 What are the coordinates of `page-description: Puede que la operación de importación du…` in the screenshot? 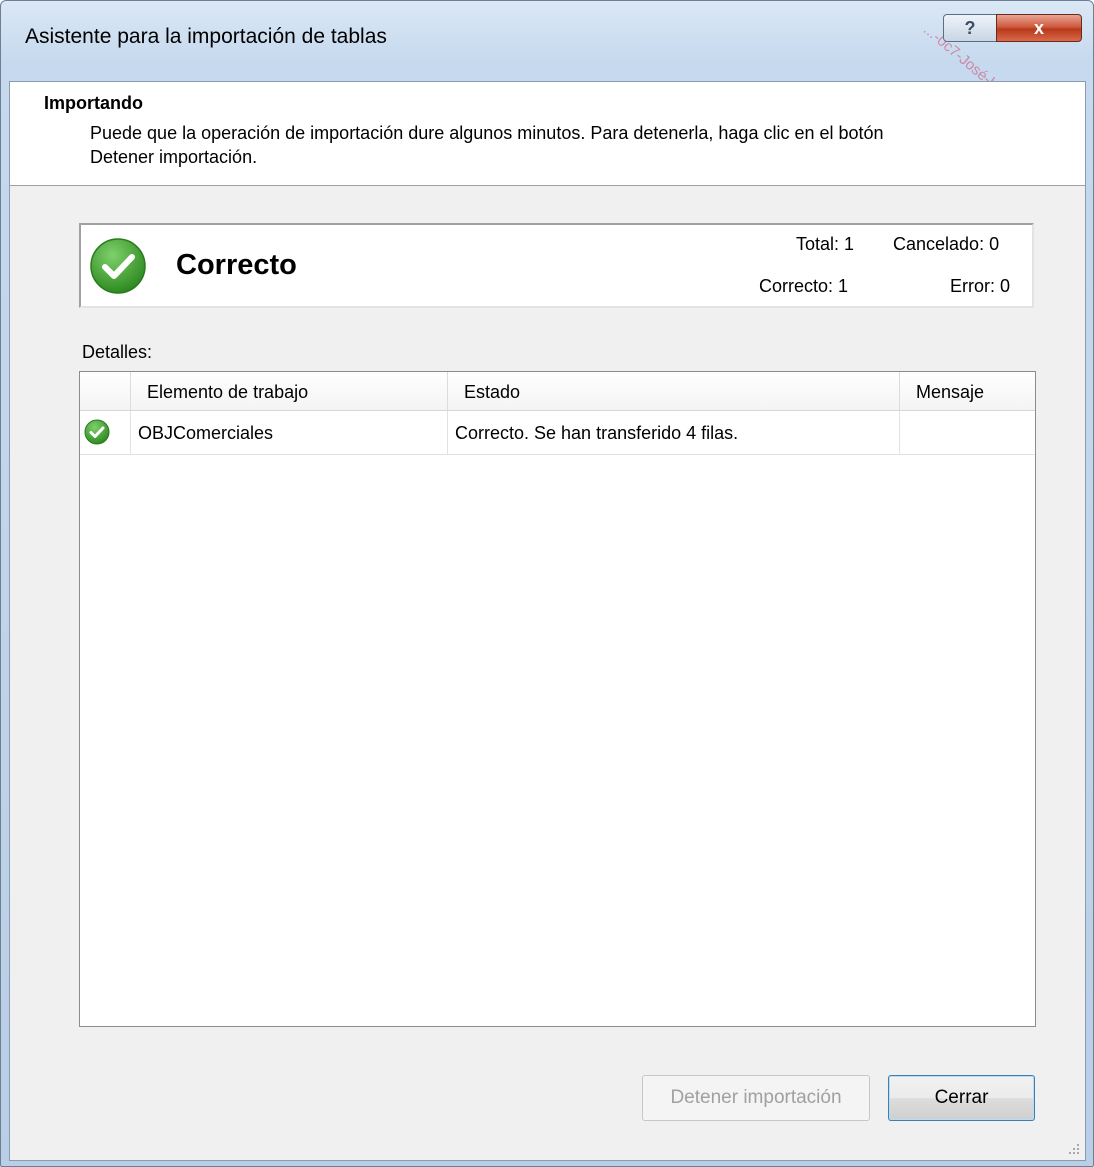 It's located at (487, 145).